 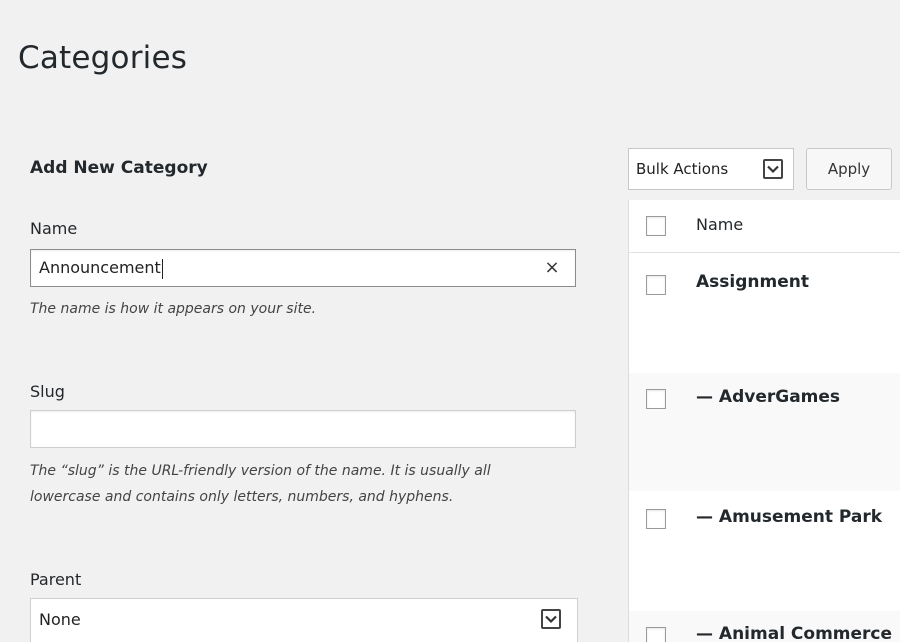 I want to click on parent-select-value: None, so click(x=60, y=619).